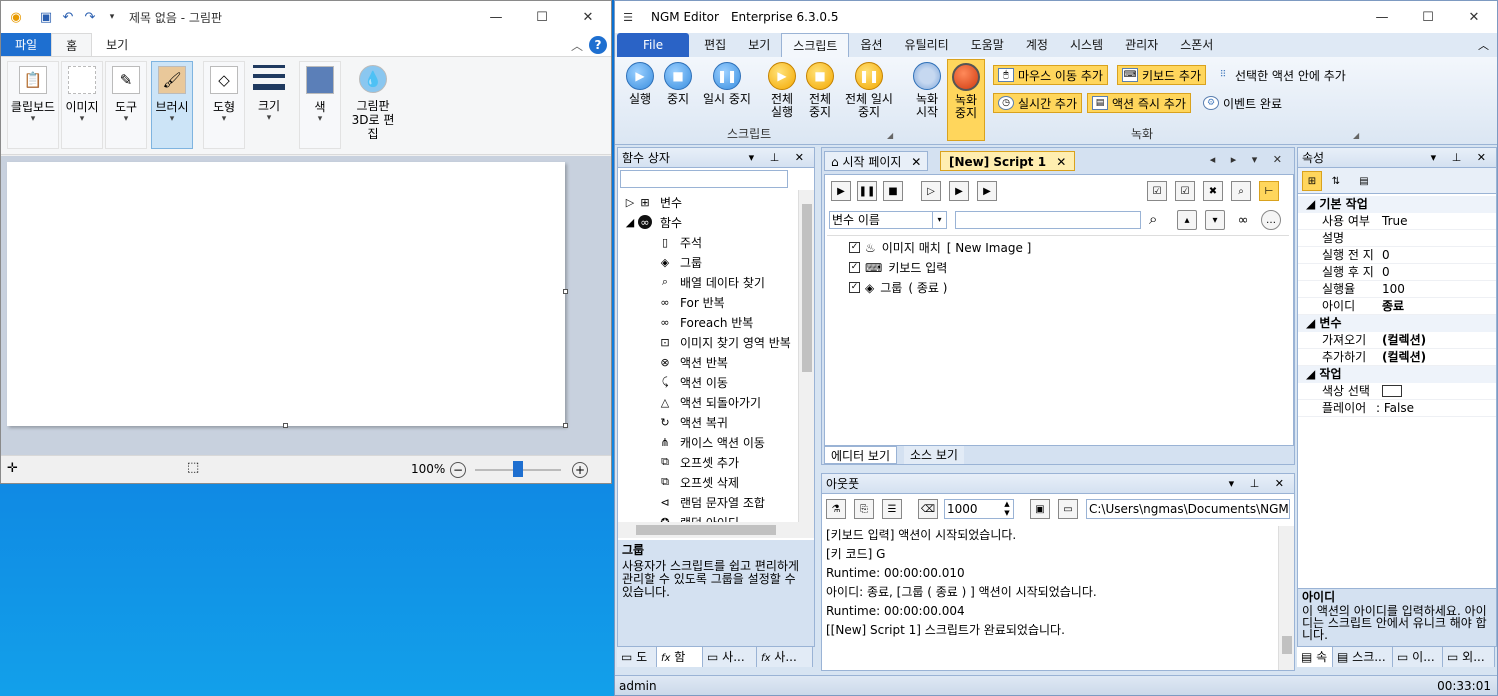 The width and height of the screenshot is (1498, 696). Describe the element at coordinates (698, 462) in the screenshot. I see `tree-item-offset-add: ⧉ 오프셋 추가` at that location.